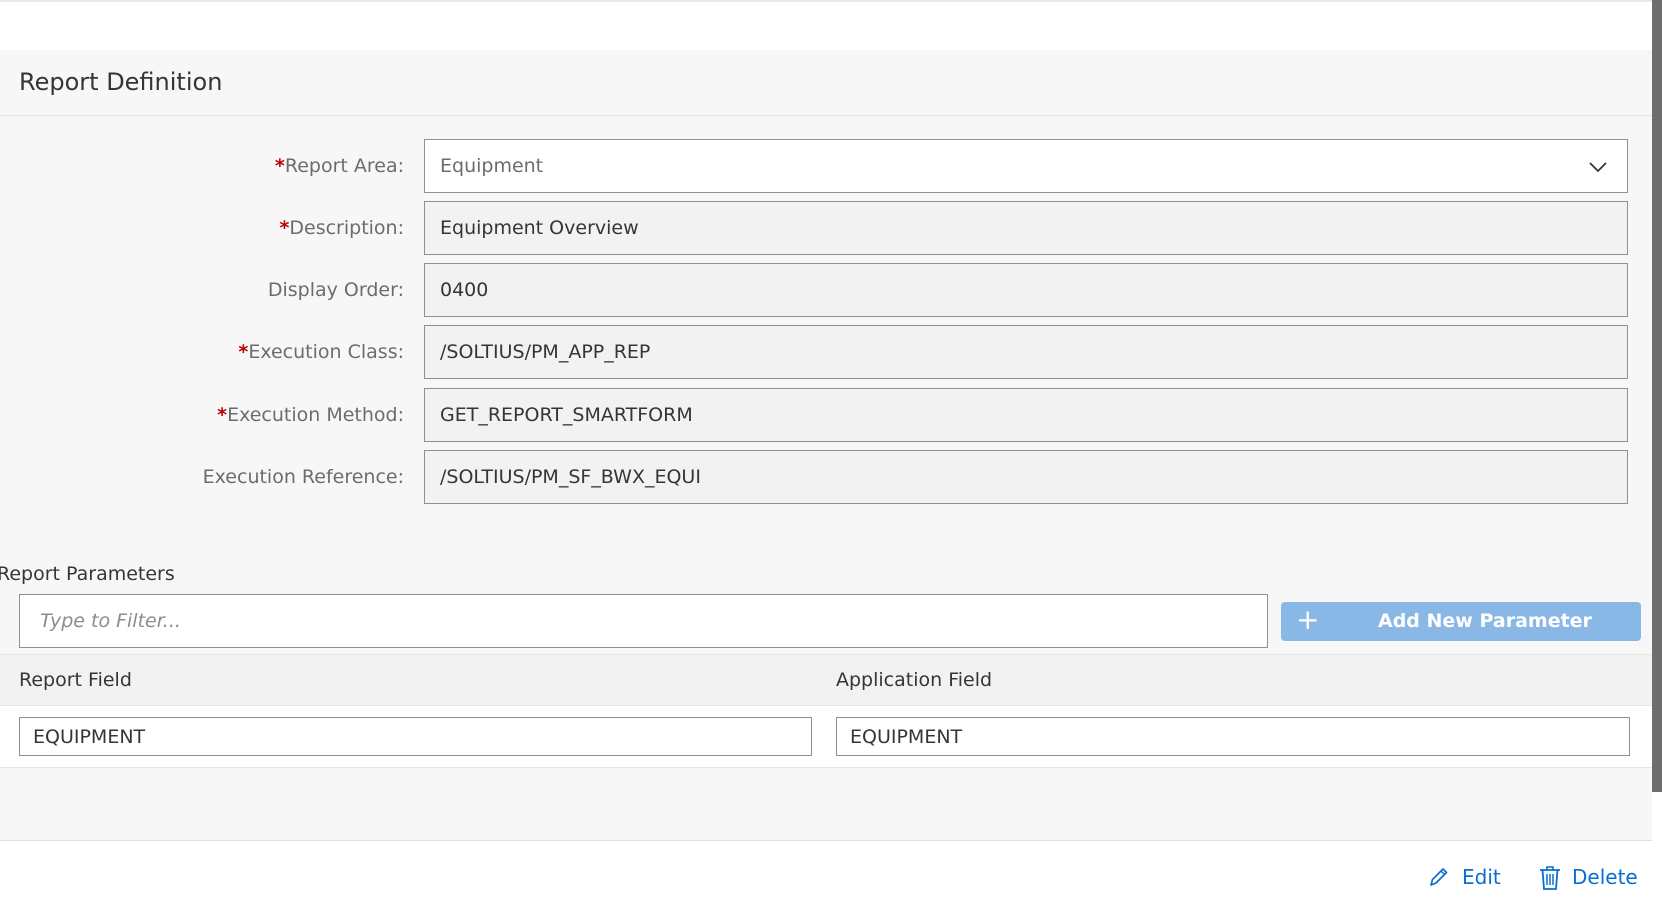  What do you see at coordinates (545, 352) in the screenshot?
I see `execution-class-value: /SOLTIUS/PM_APP_REP` at bounding box center [545, 352].